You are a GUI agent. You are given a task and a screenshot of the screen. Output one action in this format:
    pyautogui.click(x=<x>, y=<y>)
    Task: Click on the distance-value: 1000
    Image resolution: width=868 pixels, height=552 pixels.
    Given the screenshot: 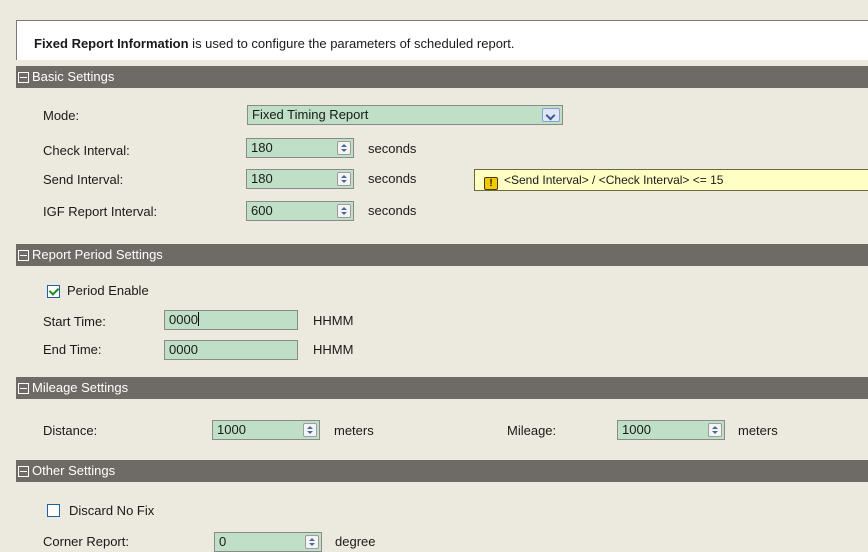 What is the action you would take?
    pyautogui.click(x=231, y=429)
    